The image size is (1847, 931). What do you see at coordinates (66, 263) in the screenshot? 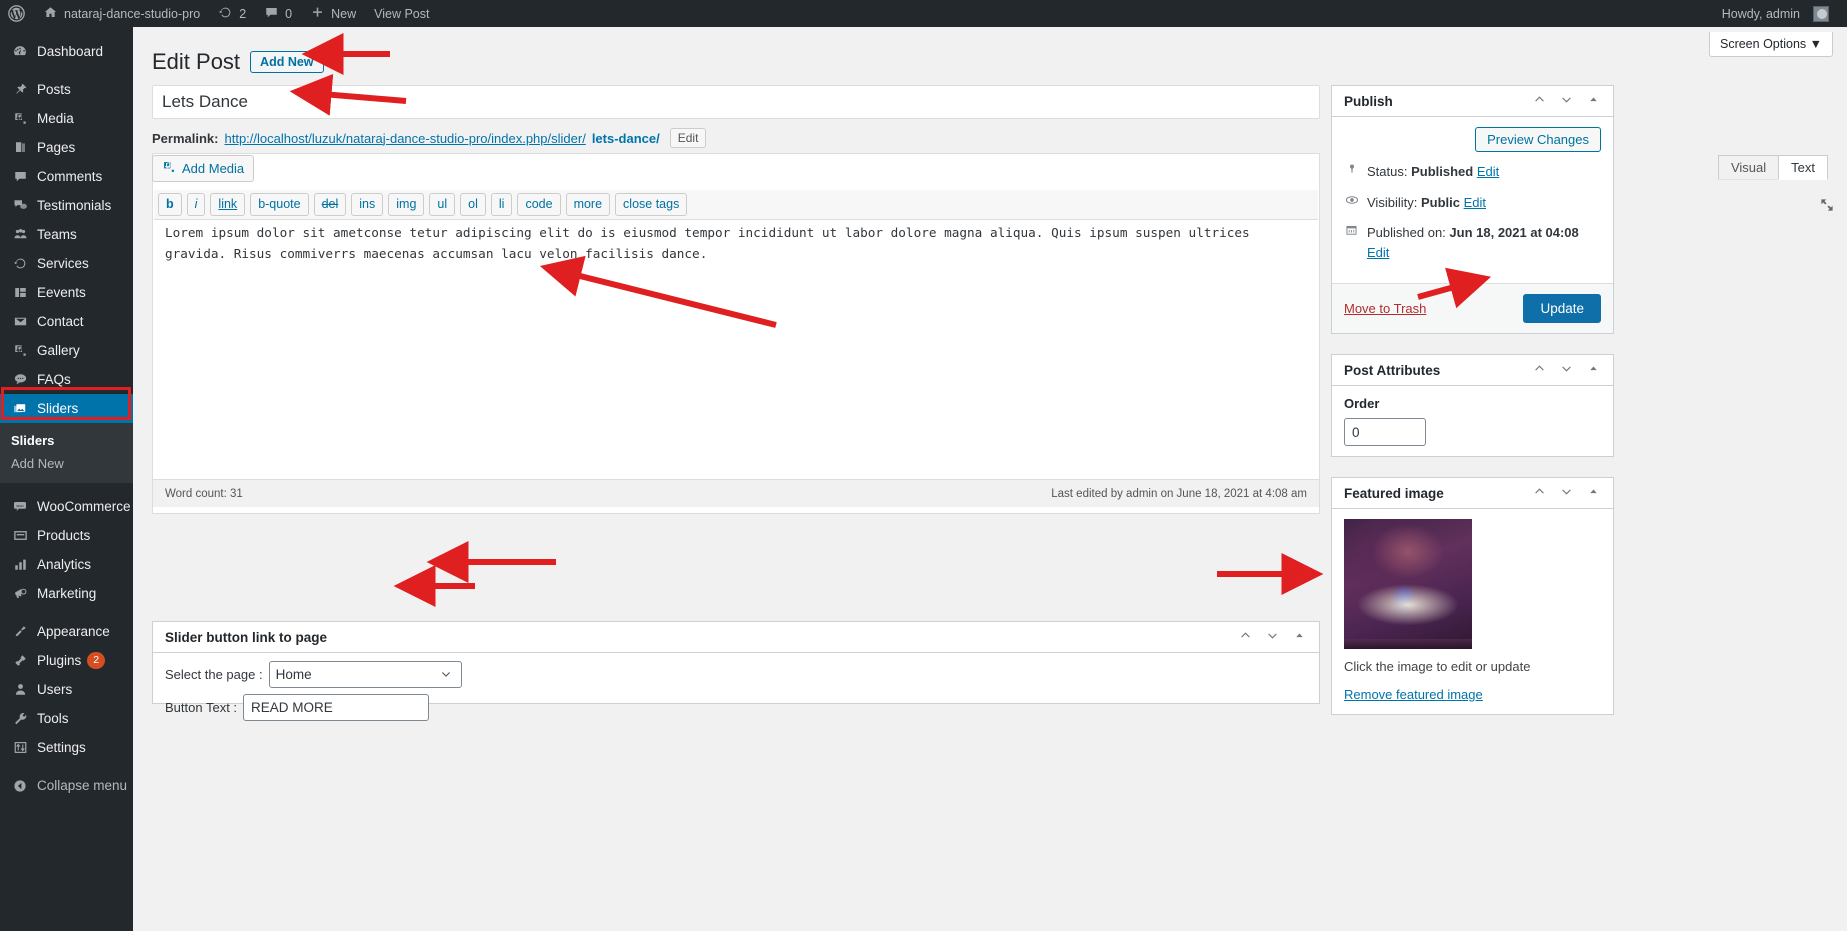
I see `sidebar-item-services: Services` at bounding box center [66, 263].